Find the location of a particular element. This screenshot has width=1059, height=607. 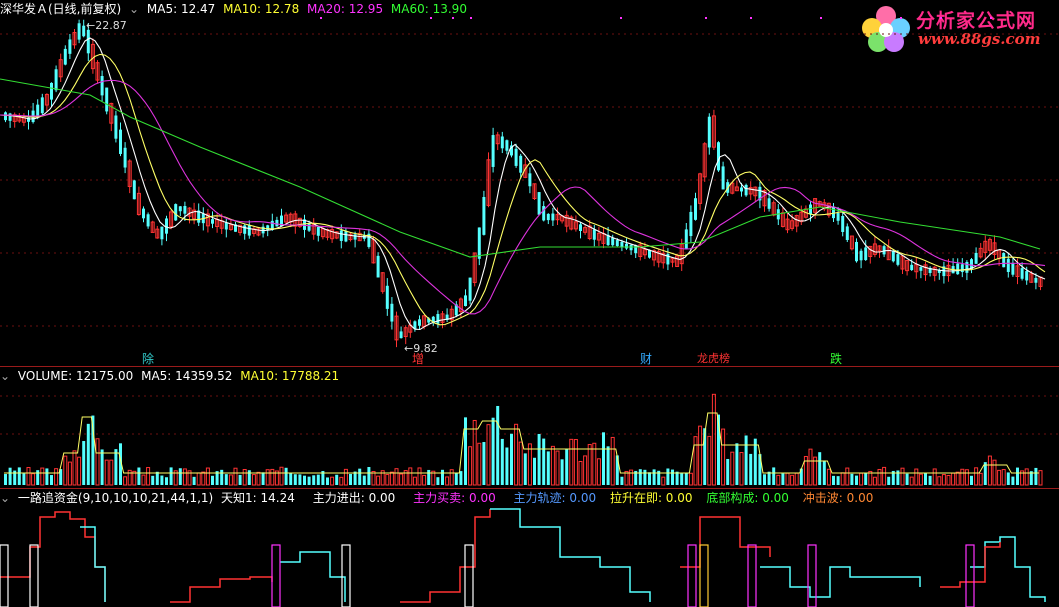

volume-ma10: MA10: 17788.21 is located at coordinates (290, 376).